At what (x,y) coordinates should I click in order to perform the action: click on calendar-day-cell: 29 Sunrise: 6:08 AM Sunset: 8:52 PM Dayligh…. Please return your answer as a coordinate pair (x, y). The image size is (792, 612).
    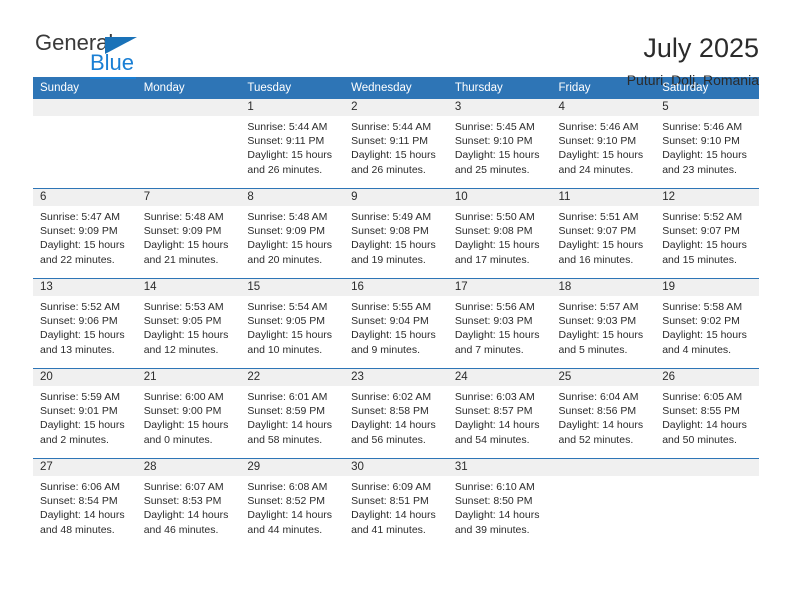
    Looking at the image, I should click on (292, 503).